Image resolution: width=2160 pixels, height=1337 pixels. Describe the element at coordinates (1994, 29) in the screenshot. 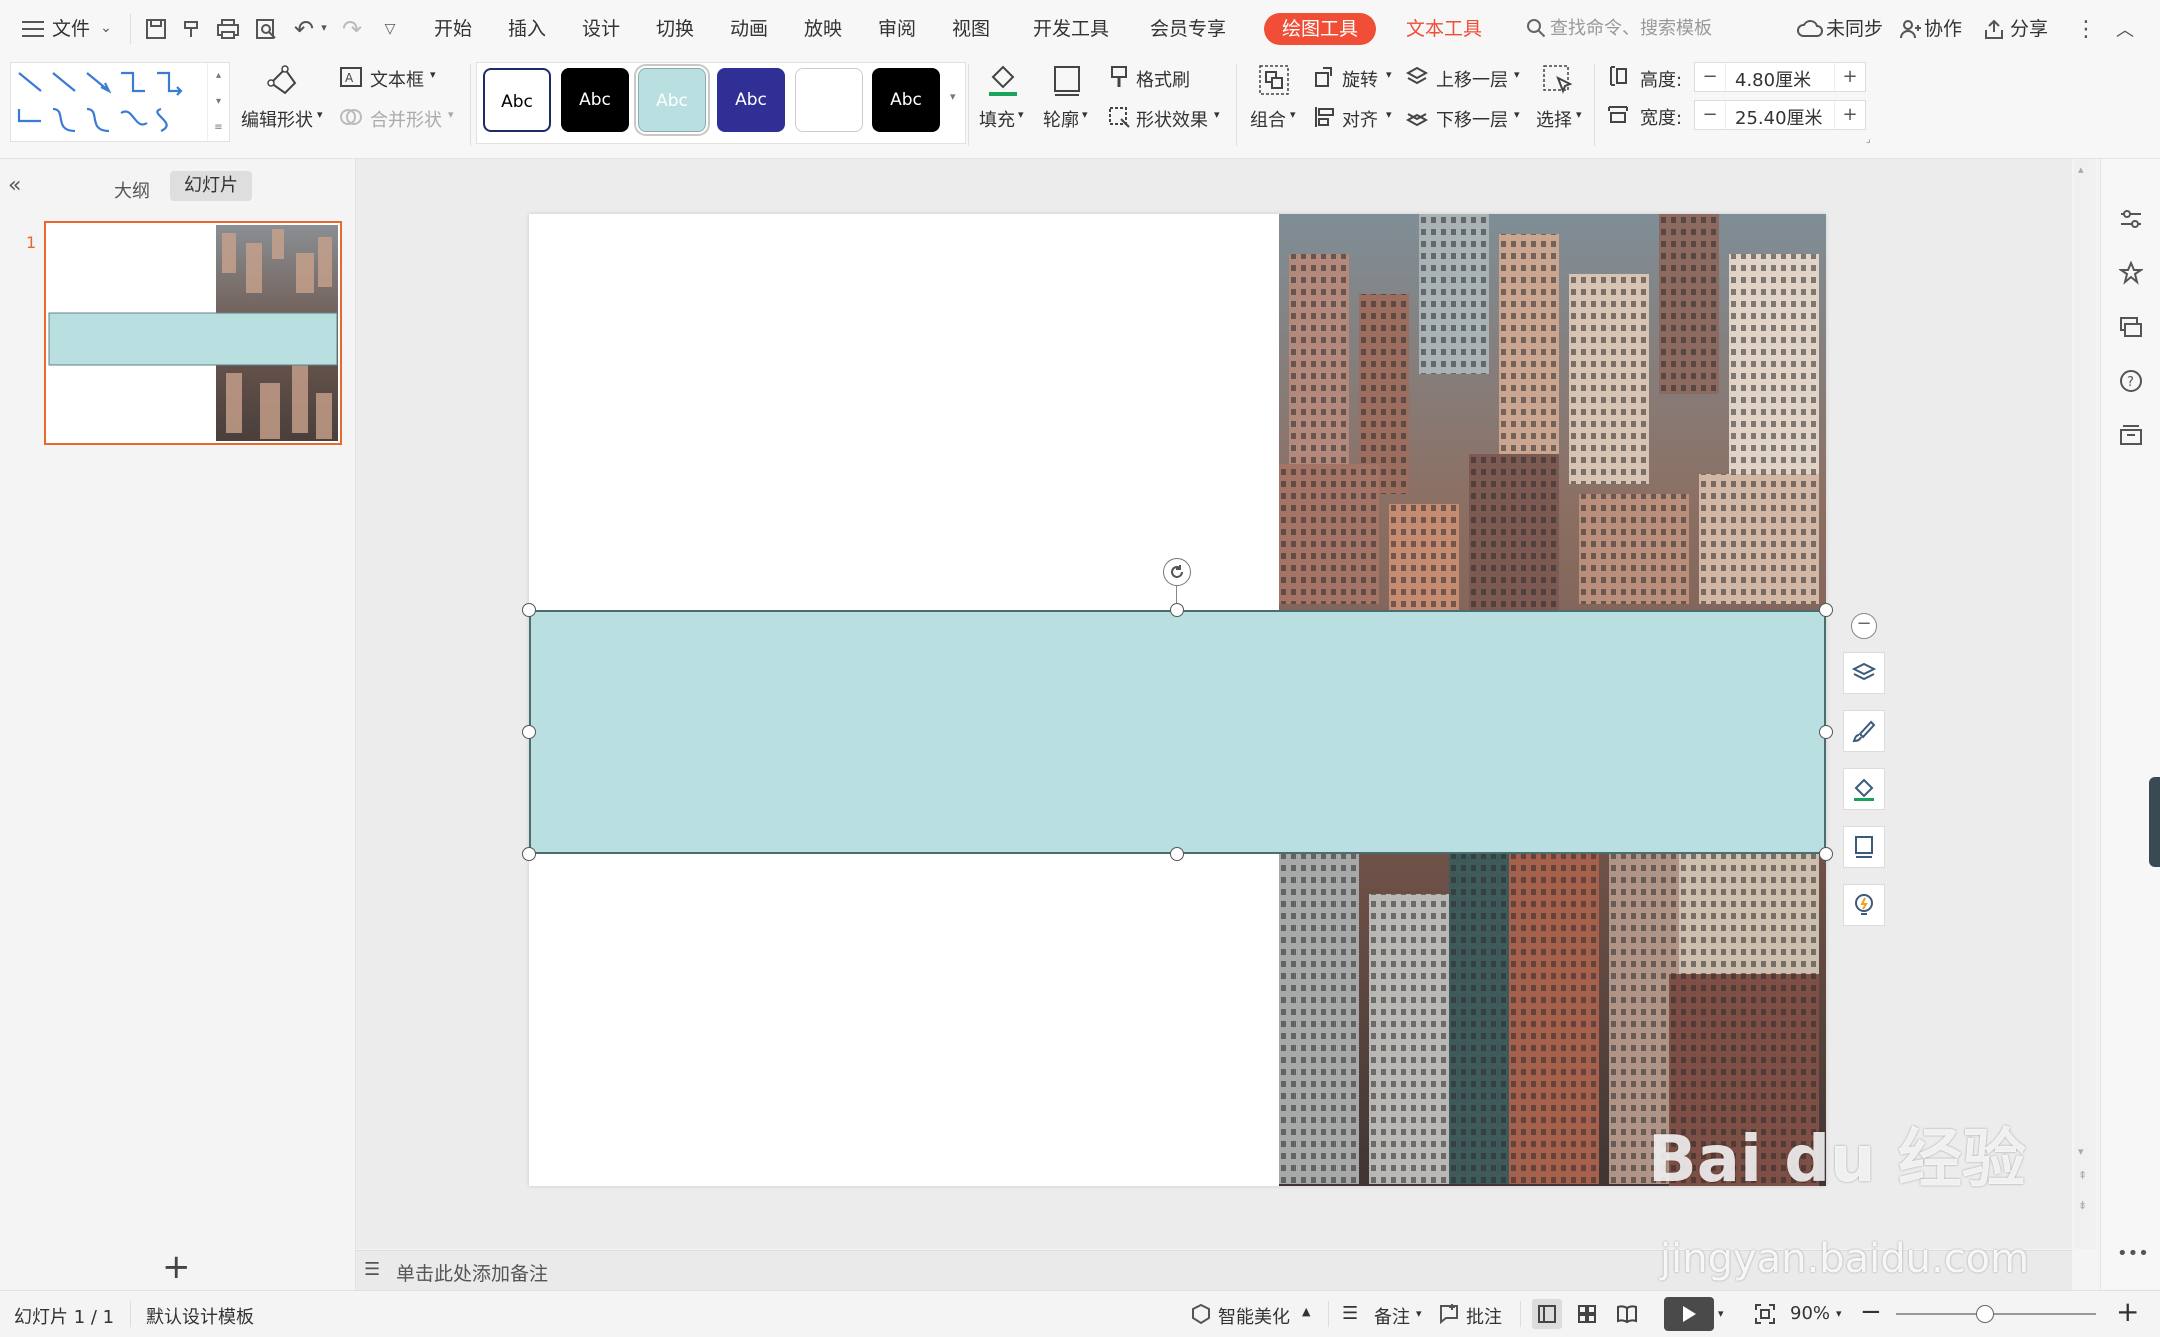

I see `share-icon` at that location.